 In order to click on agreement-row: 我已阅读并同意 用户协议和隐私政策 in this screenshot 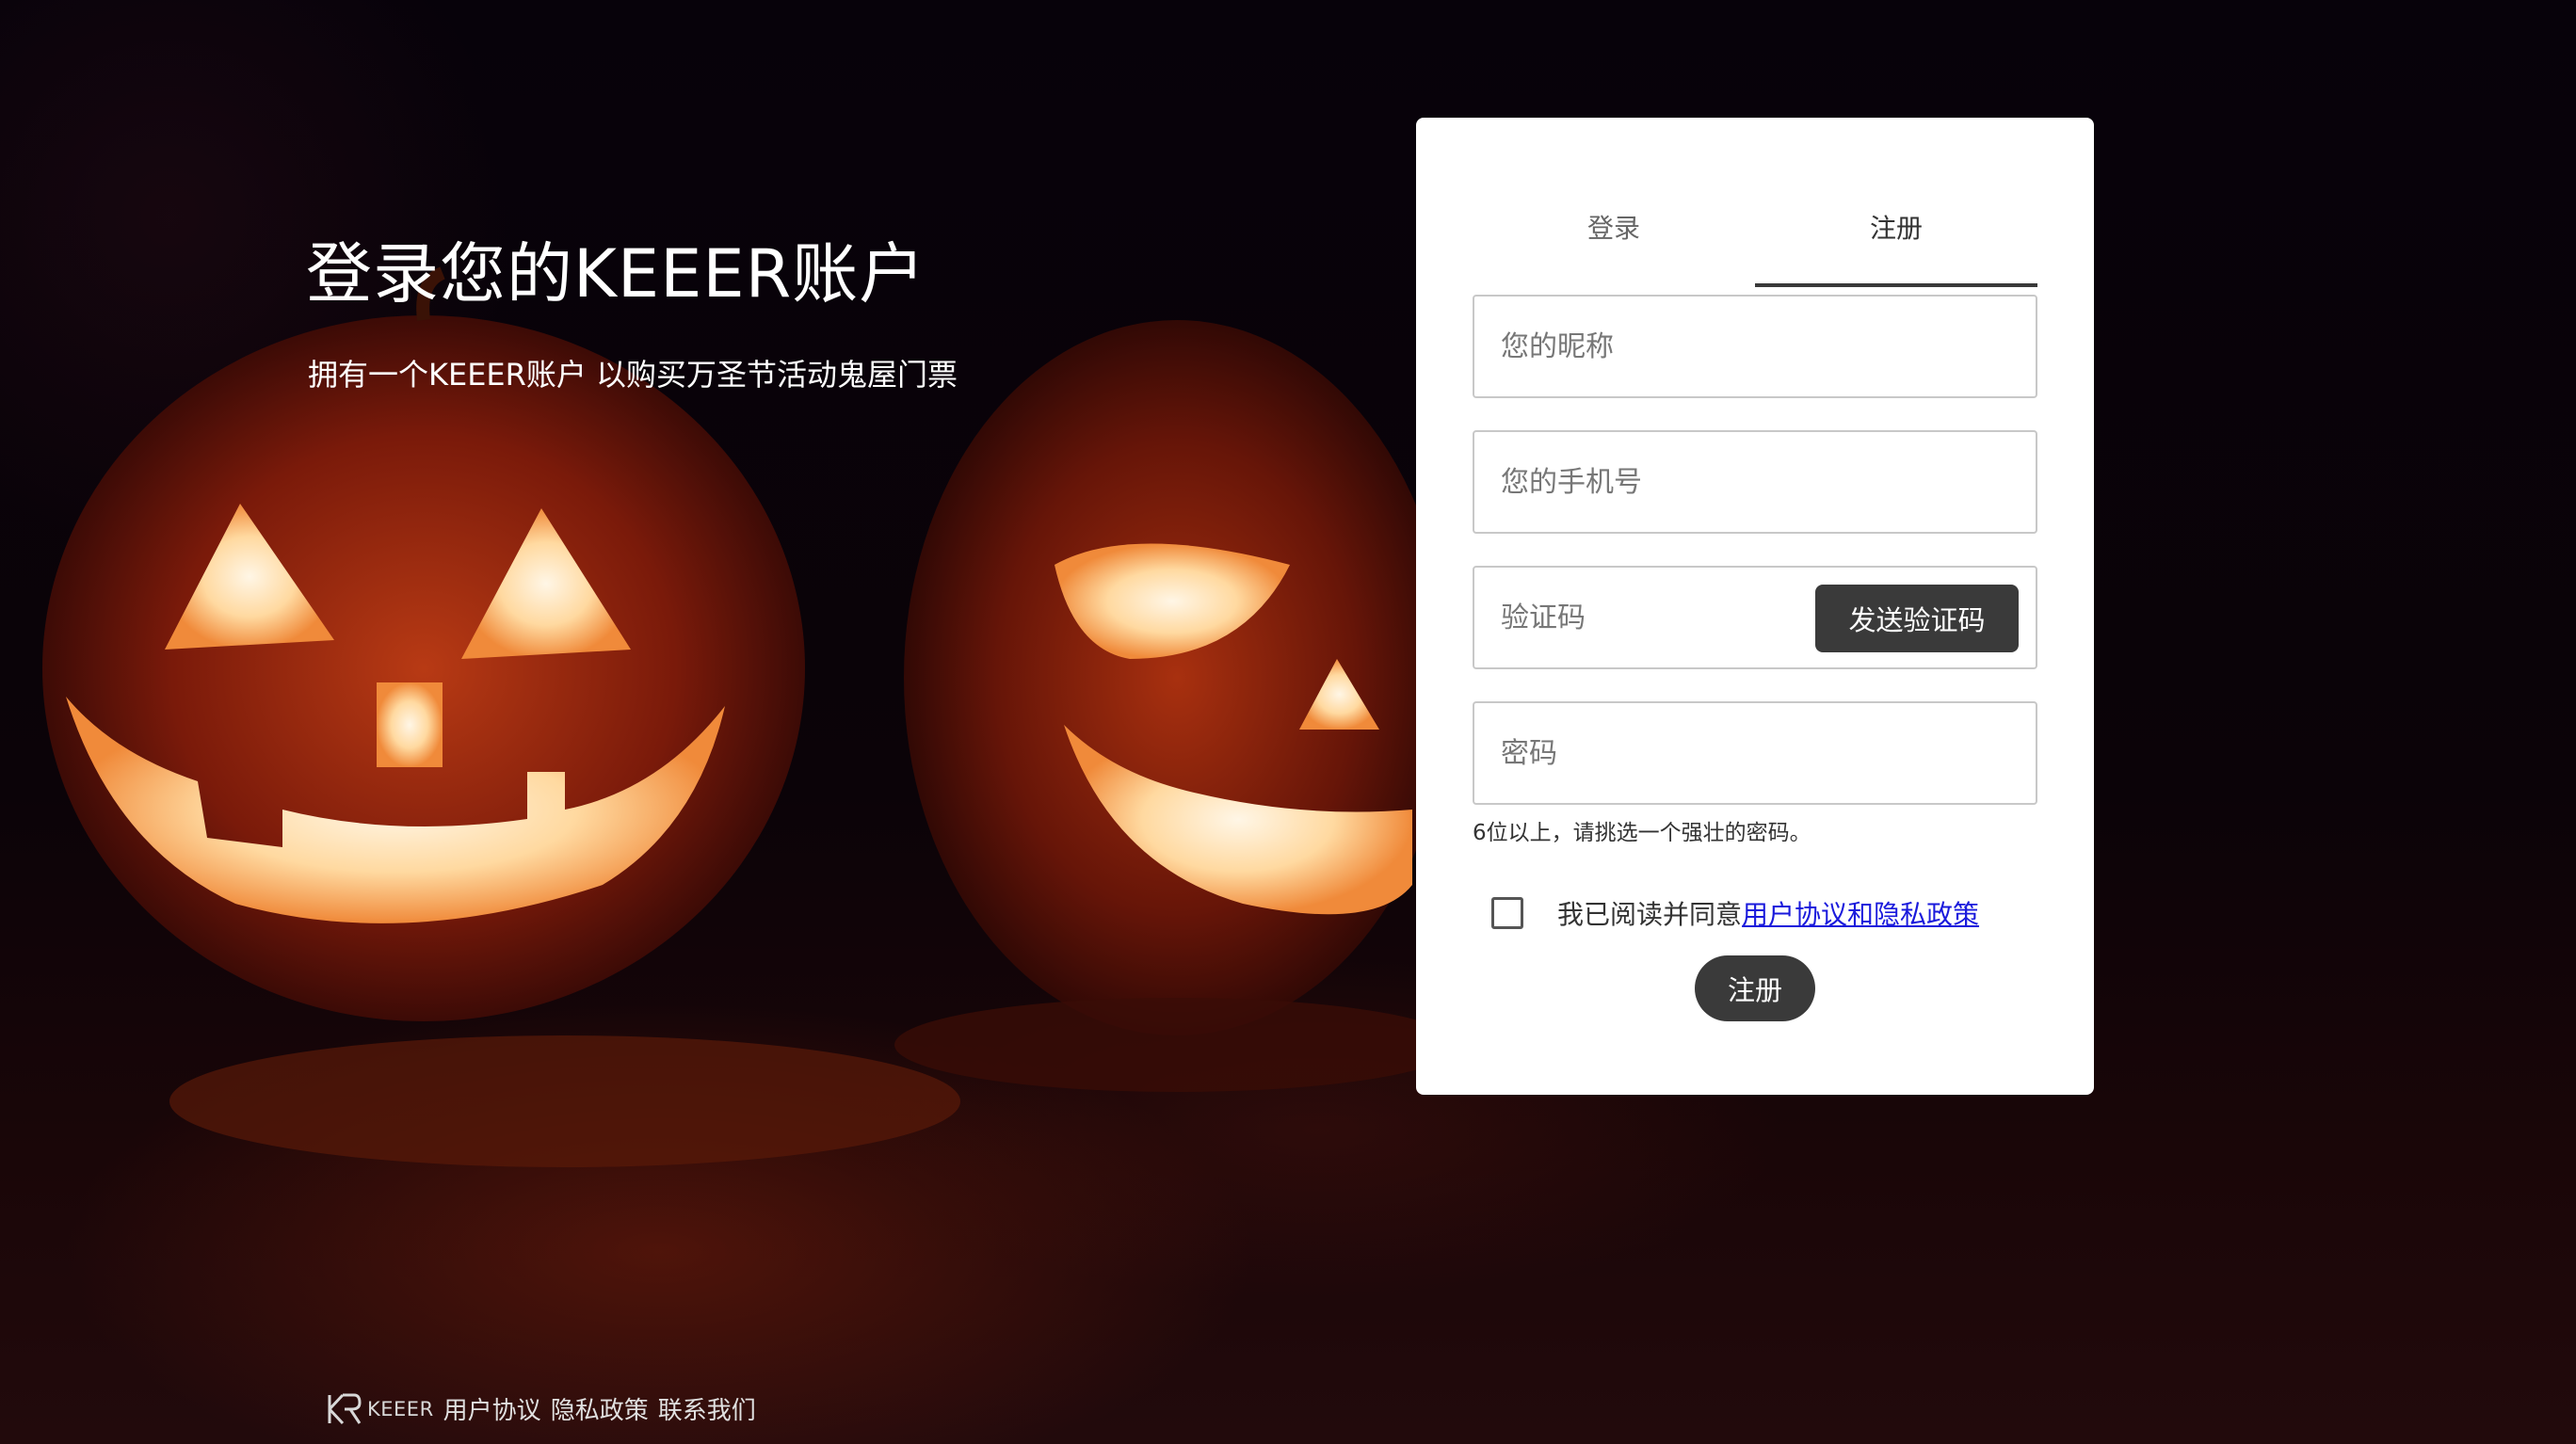, I will do `click(1735, 913)`.